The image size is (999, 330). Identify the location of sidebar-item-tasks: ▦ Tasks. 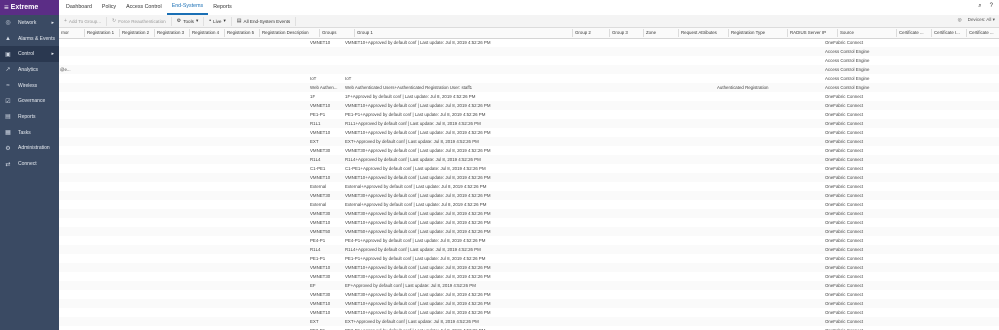
(29, 133).